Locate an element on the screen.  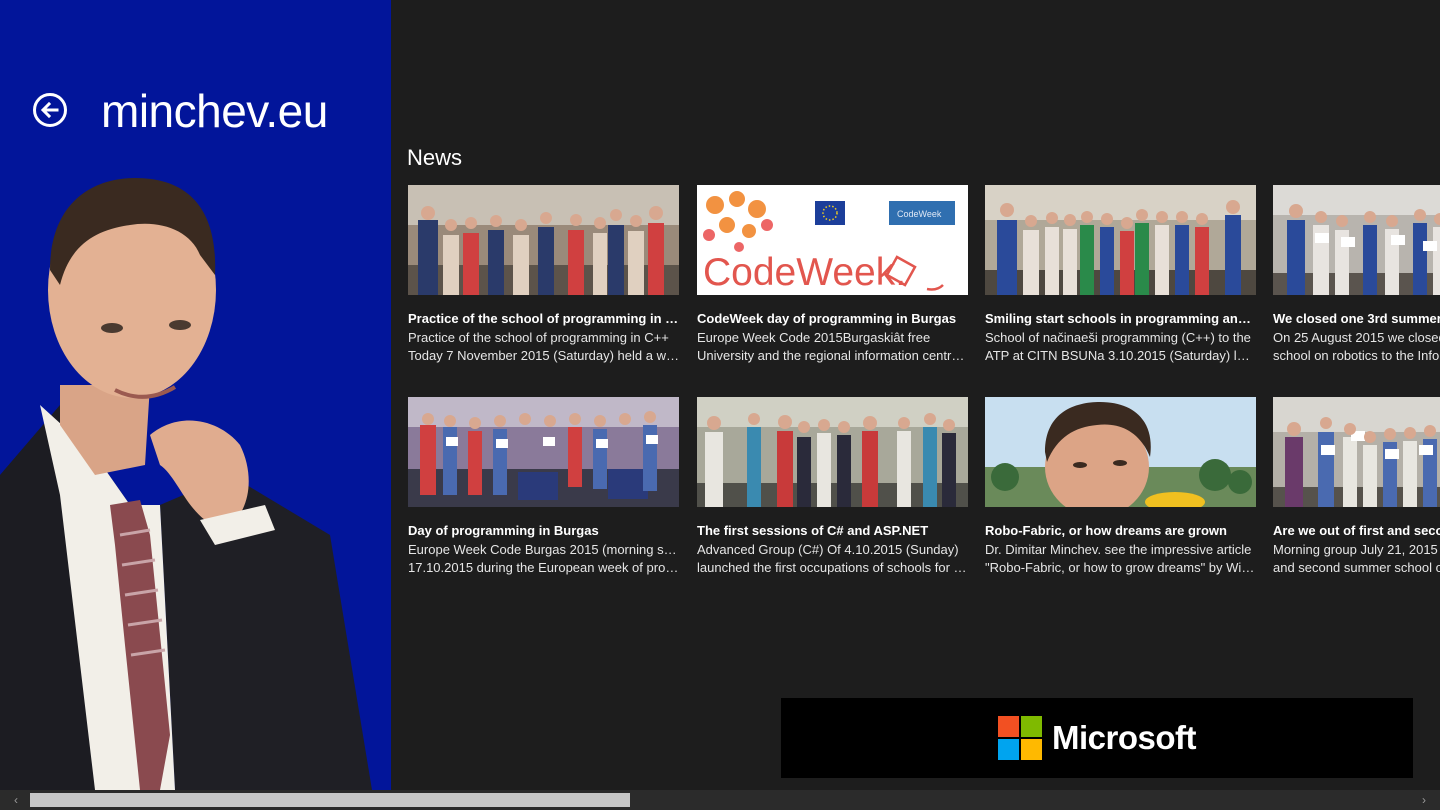
news-title: The first sessions of C# and ASP.NET is located at coordinates (813, 530).